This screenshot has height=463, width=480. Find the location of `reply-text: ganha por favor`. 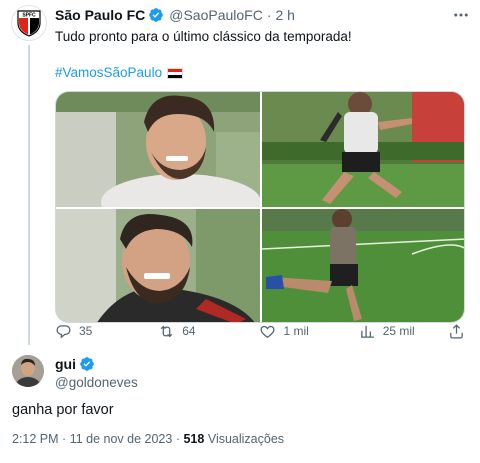

reply-text: ganha por favor is located at coordinates (63, 410).